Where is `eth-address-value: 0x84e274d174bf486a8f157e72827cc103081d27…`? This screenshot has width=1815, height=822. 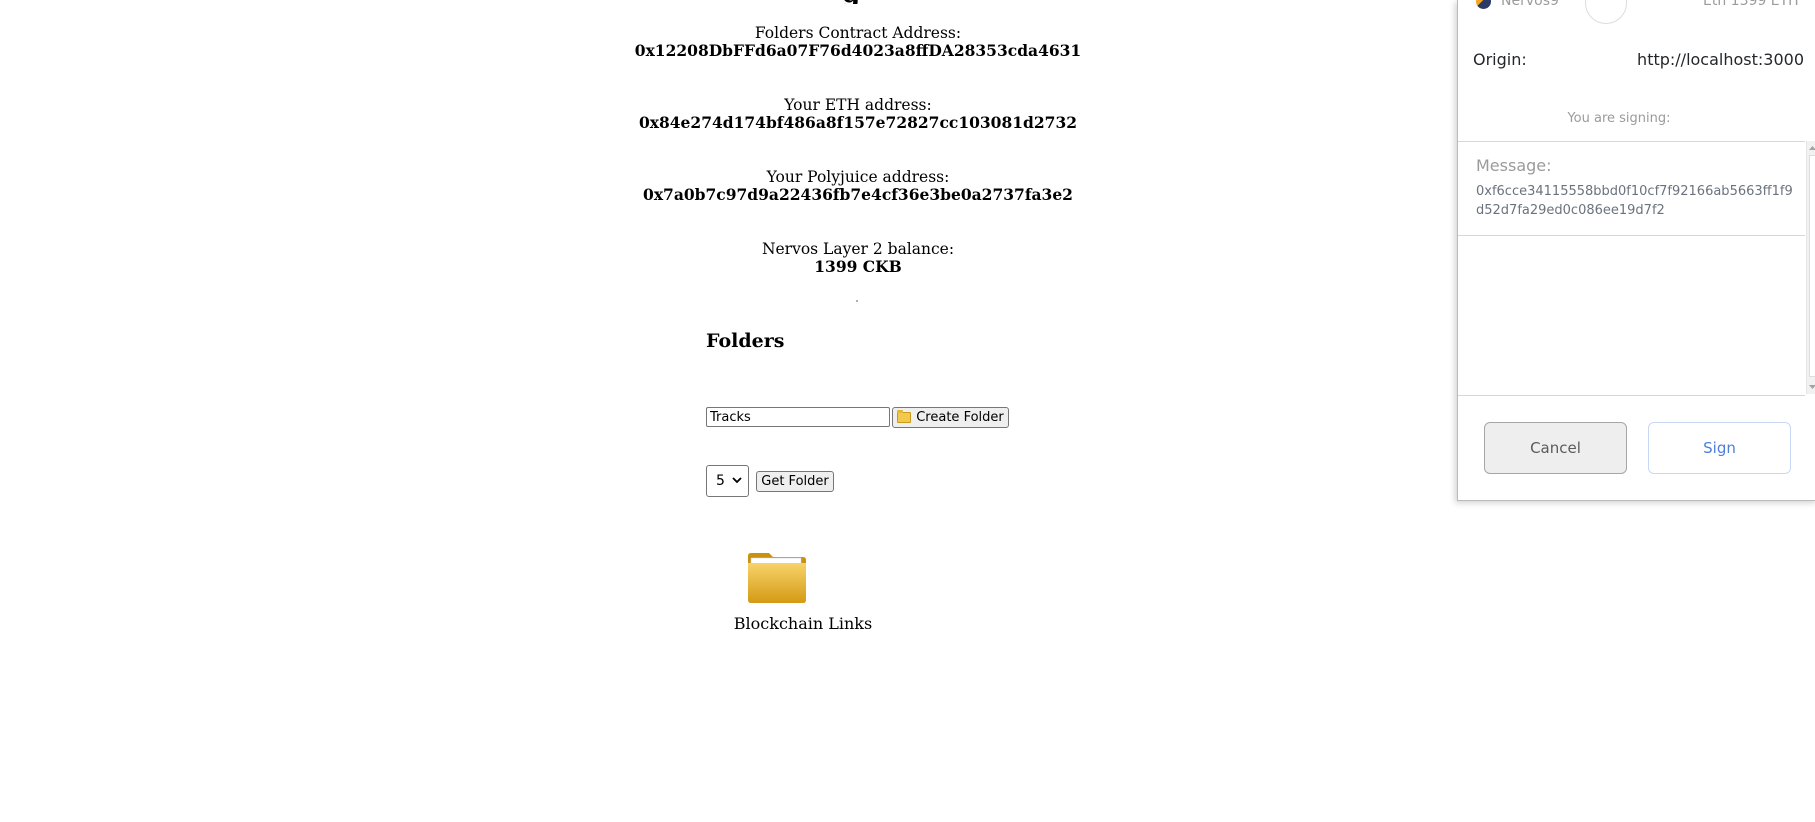
eth-address-value: 0x84e274d174bf486a8f157e72827cc103081d27… is located at coordinates (858, 122).